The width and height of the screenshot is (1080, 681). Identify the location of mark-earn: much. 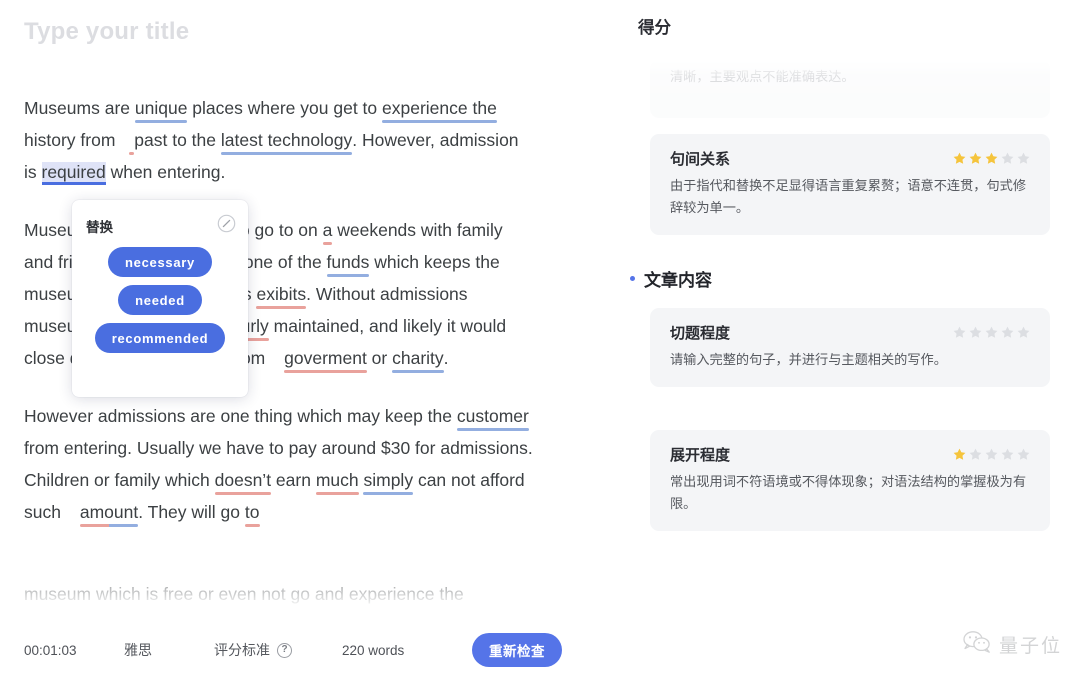
(337, 480).